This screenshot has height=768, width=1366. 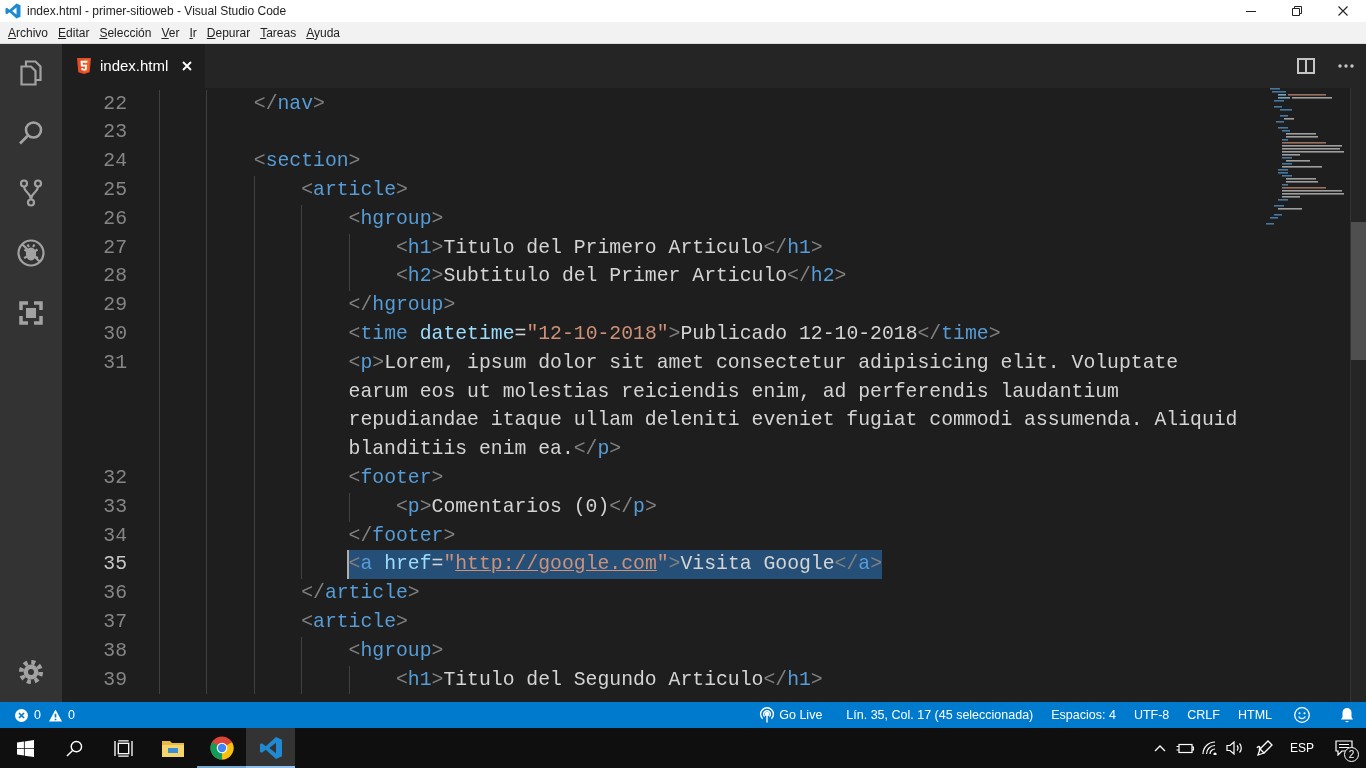 What do you see at coordinates (114, 536) in the screenshot?
I see `line-number: 34` at bounding box center [114, 536].